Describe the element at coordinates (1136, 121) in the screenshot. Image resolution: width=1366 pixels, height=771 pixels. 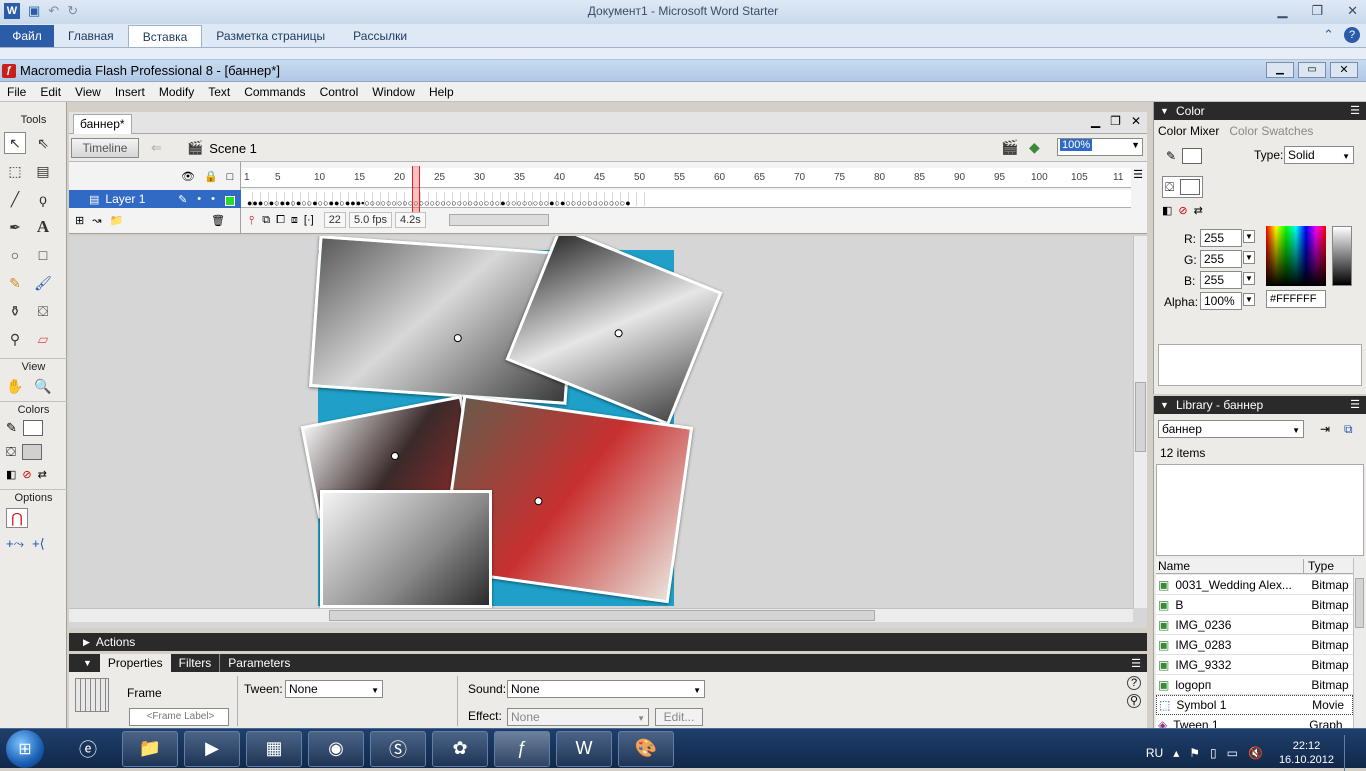
I see `doc-close-icon: ✕` at that location.